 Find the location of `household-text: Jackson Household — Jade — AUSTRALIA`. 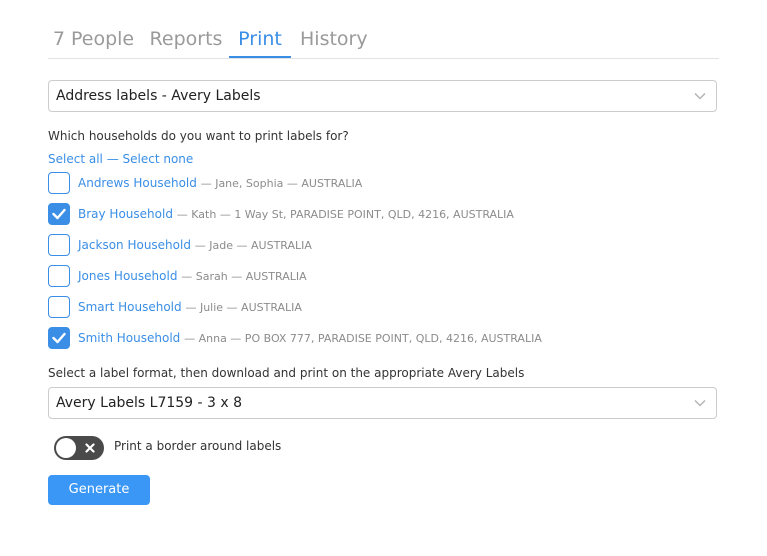

household-text: Jackson Household — Jade — AUSTRALIA is located at coordinates (195, 245).